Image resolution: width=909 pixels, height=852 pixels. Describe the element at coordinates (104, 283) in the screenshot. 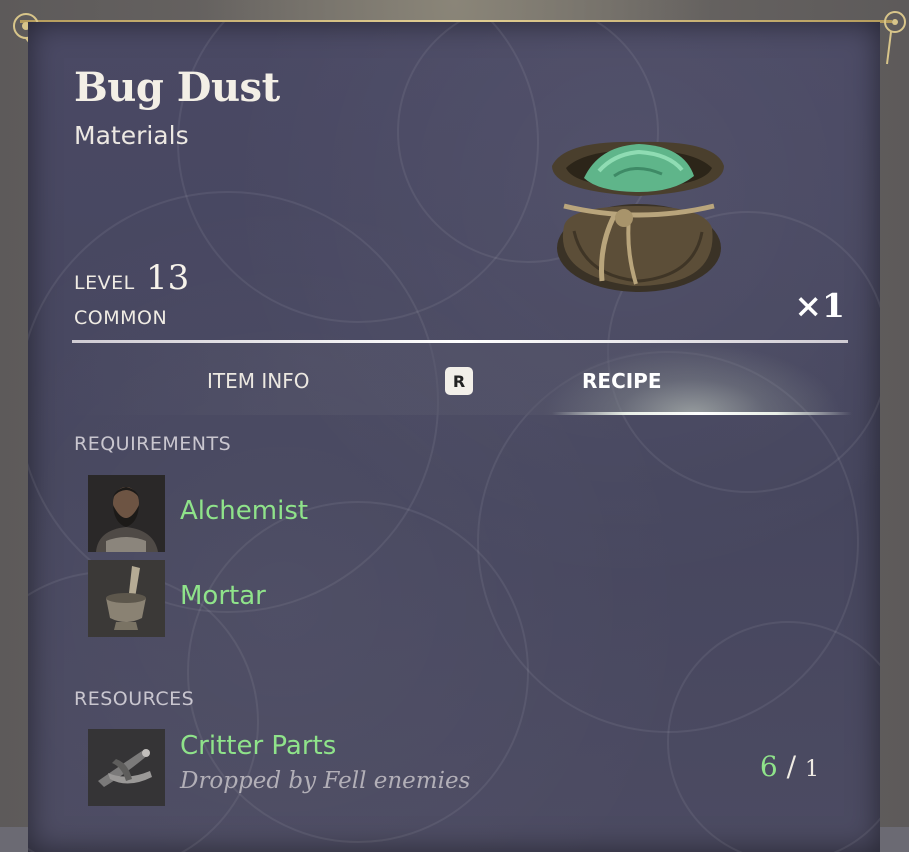

I see `level-label: LEVEL` at that location.